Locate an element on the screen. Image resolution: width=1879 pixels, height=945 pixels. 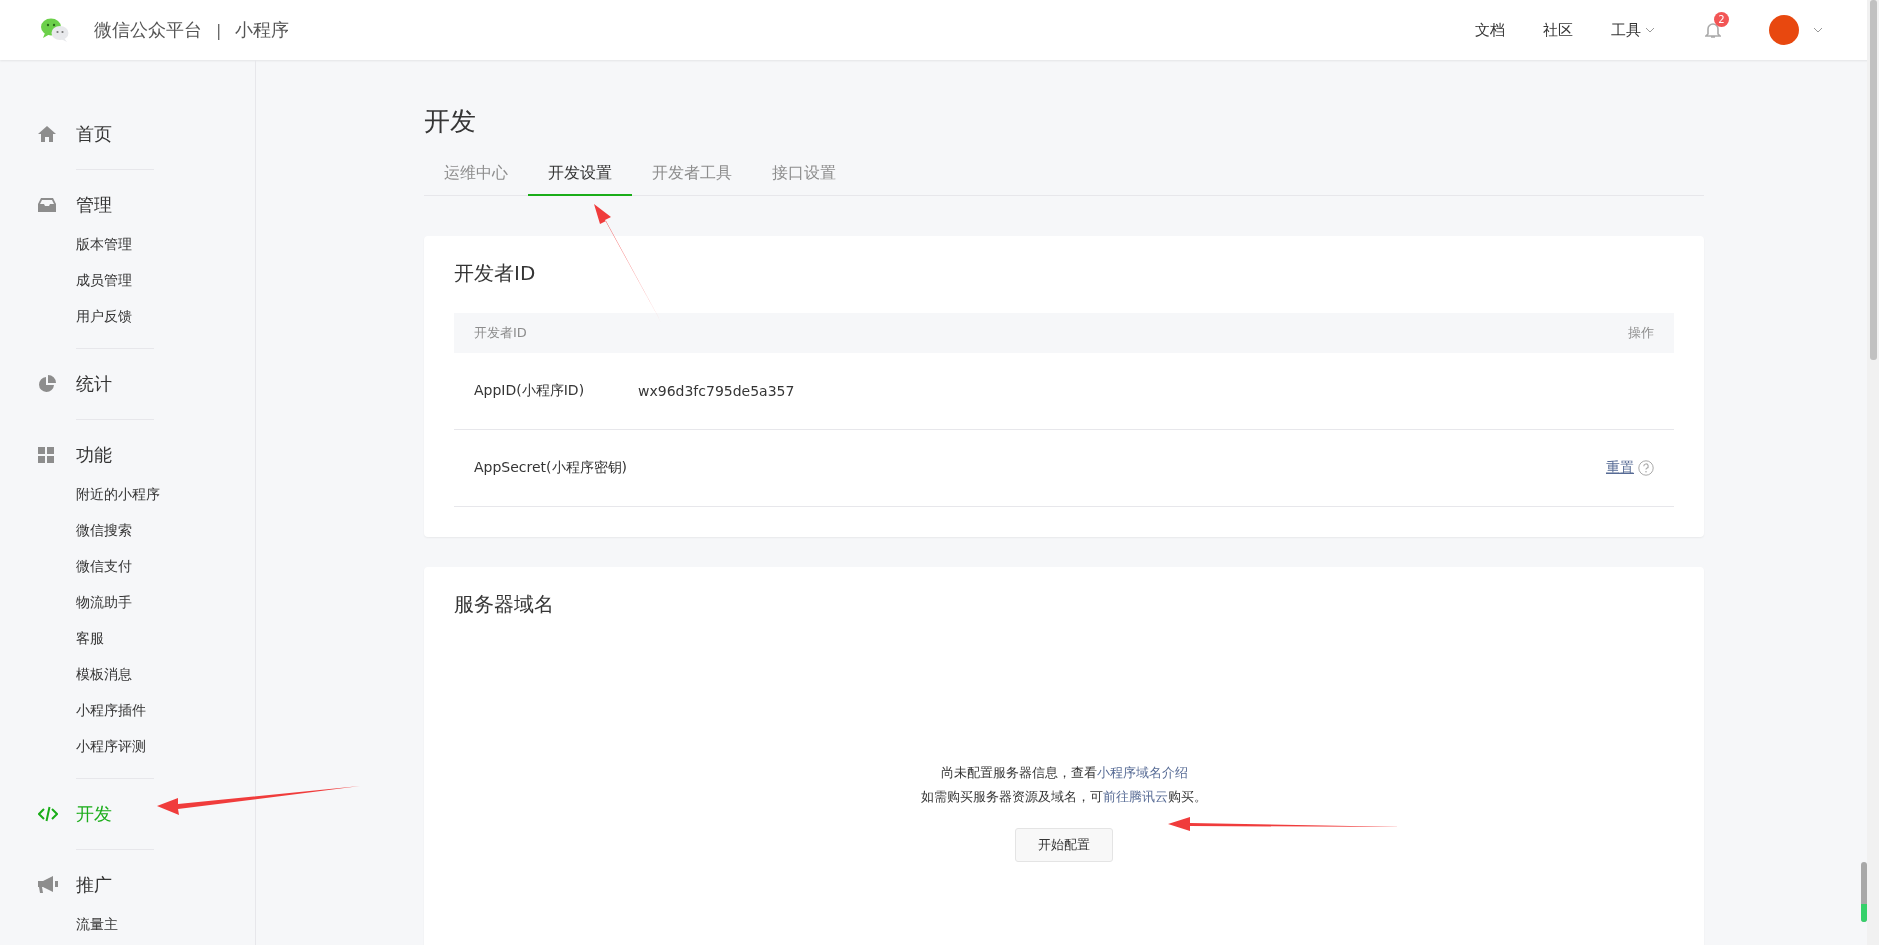
table-cell-text: AppSecret(小程序密钥) is located at coordinates (551, 468).